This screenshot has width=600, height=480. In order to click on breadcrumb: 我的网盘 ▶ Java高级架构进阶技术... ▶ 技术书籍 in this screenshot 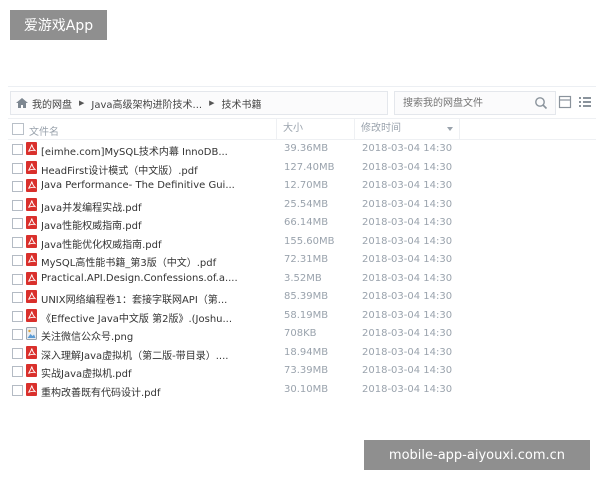, I will do `click(199, 103)`.